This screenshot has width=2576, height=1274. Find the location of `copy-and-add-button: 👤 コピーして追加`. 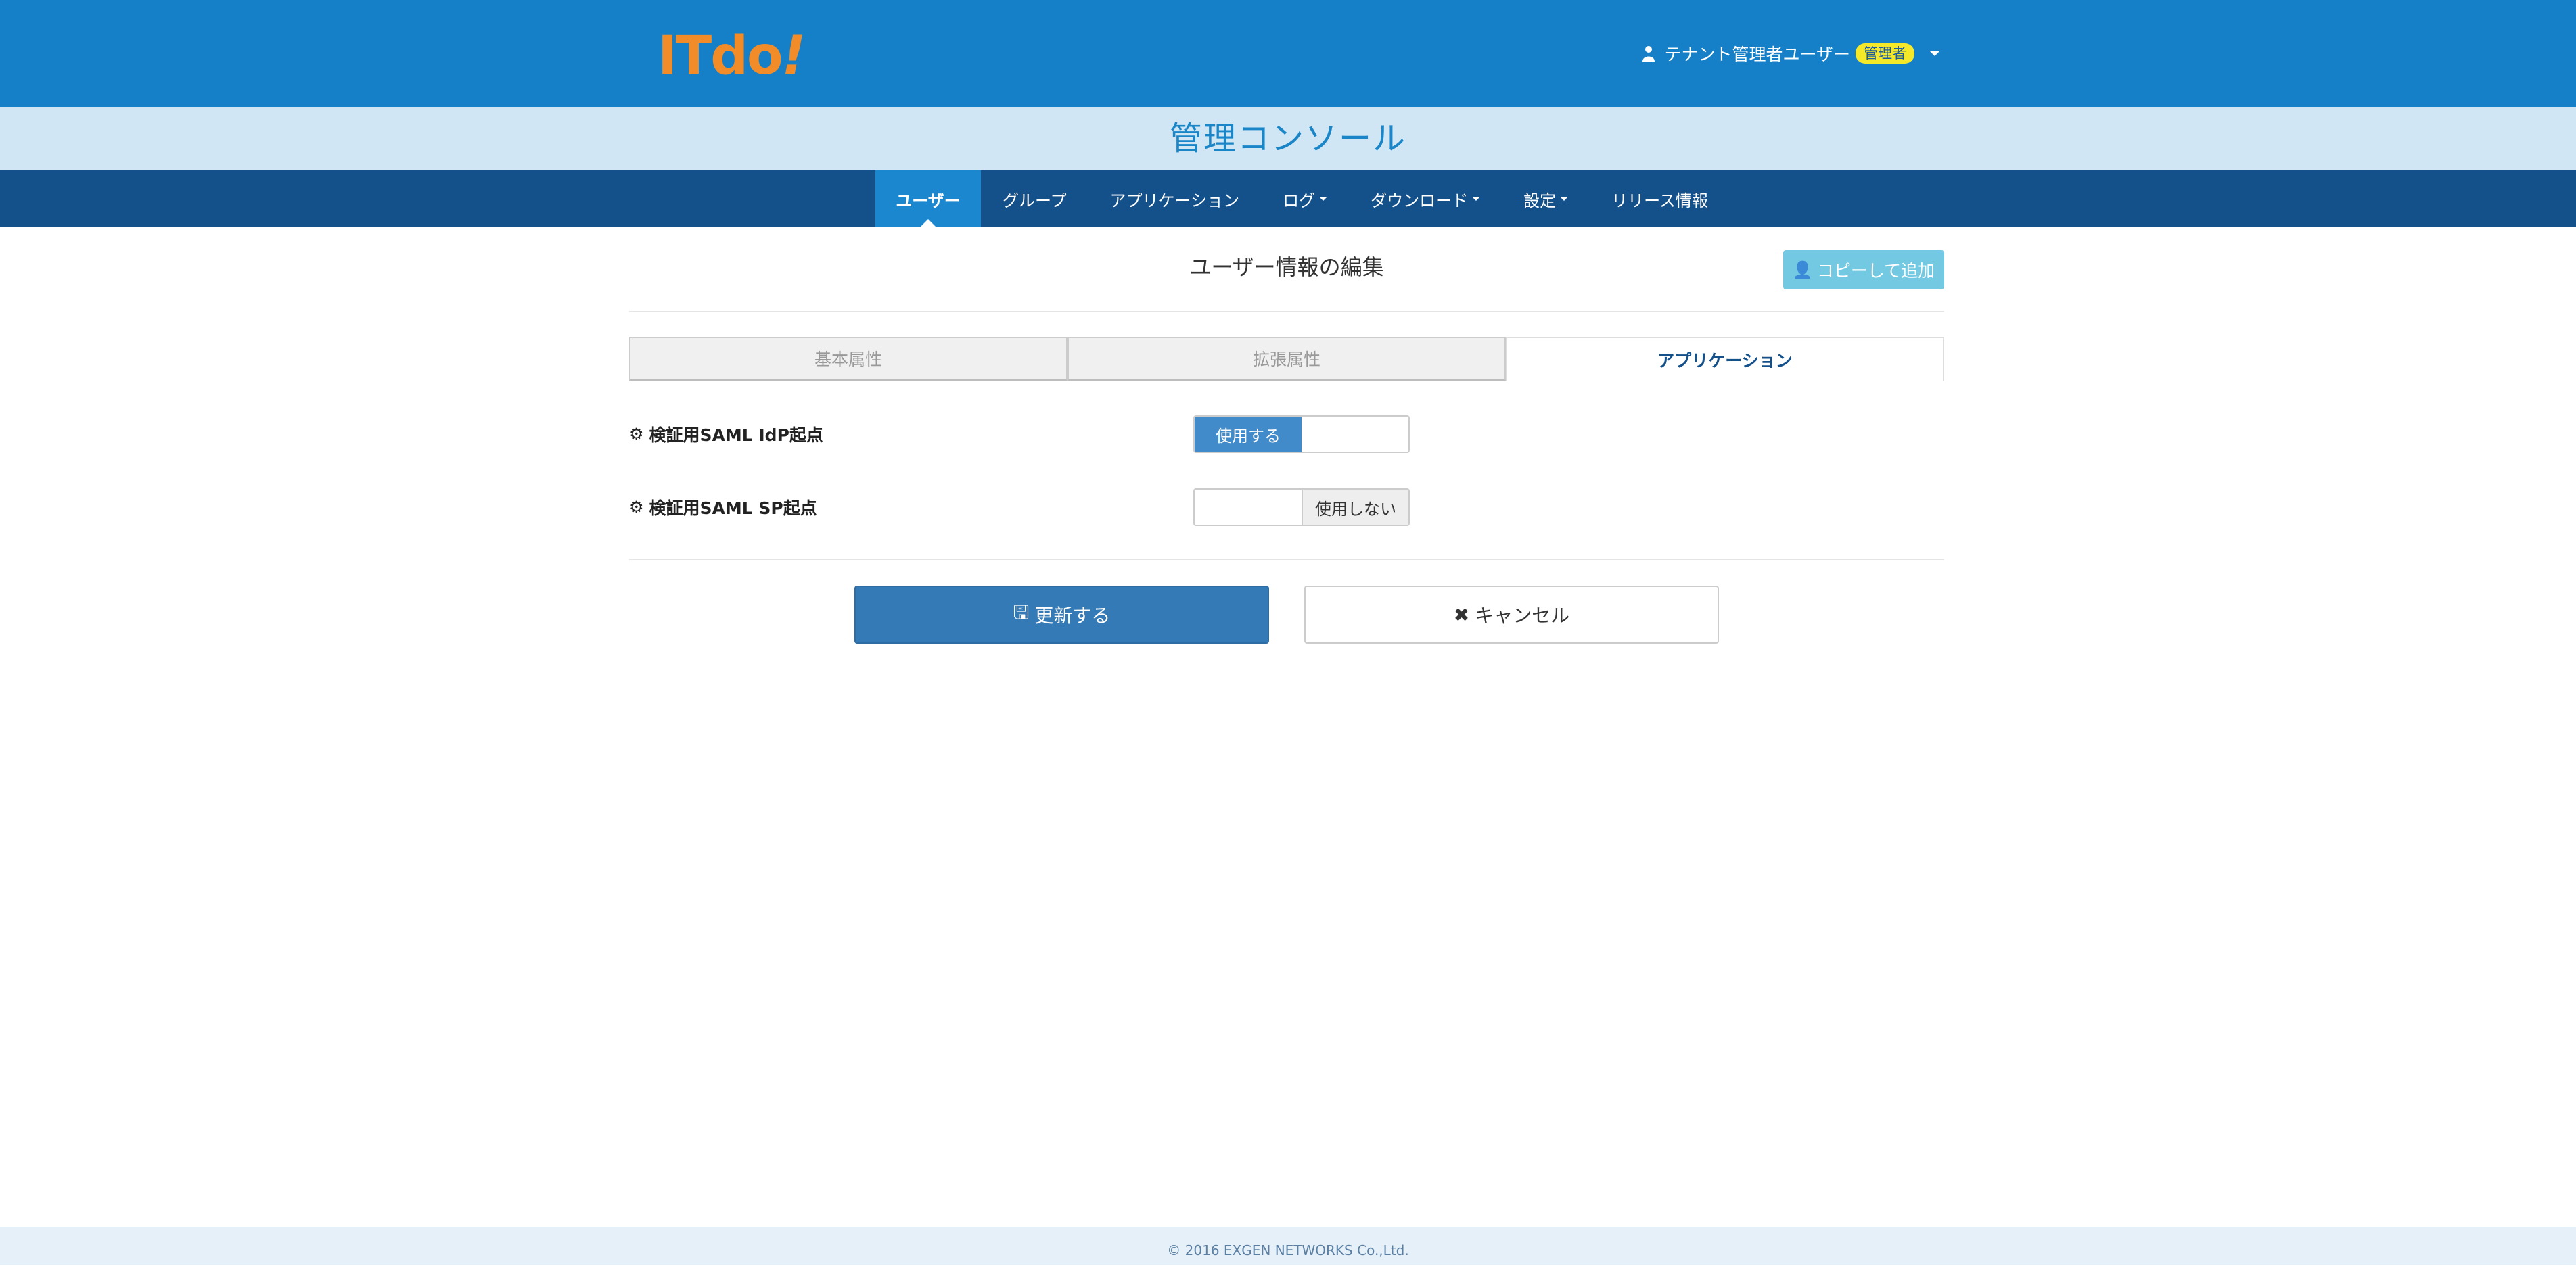

copy-and-add-button: 👤 コピーして追加 is located at coordinates (1863, 269).